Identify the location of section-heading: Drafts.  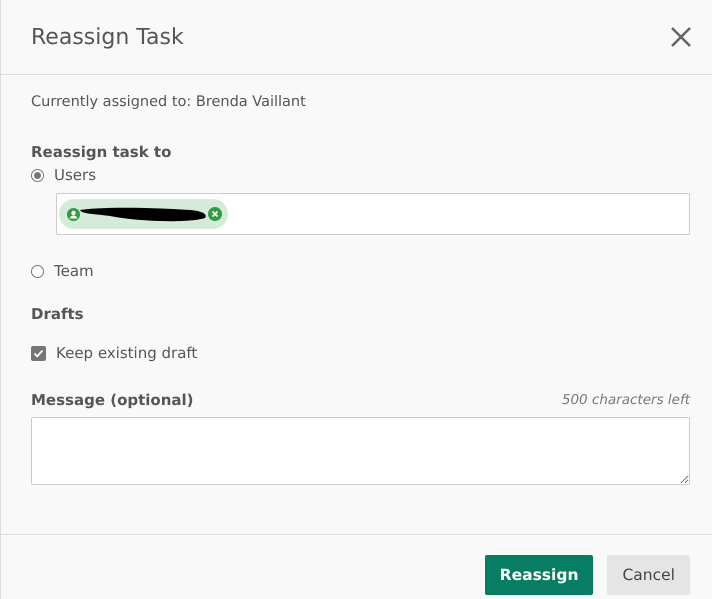
(58, 314).